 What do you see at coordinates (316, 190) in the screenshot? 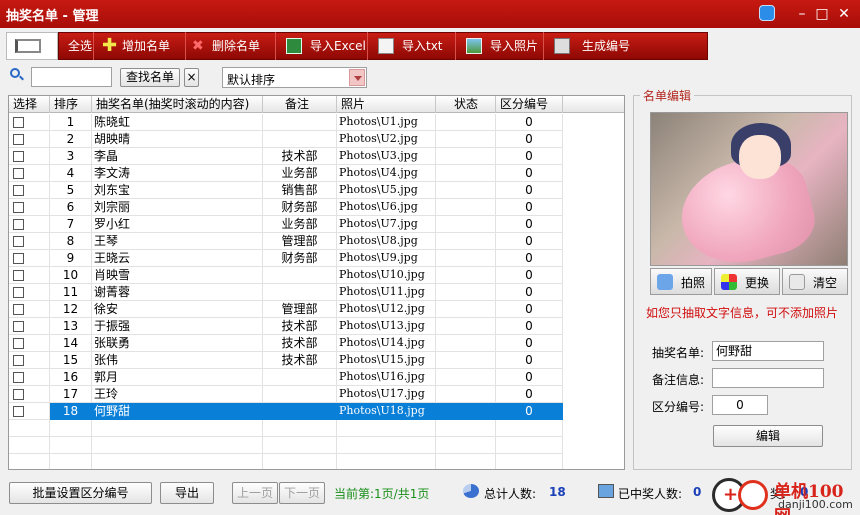
I see `table-row: 5 刘东宝 销售部 Photos\U5.jpg 0` at bounding box center [316, 190].